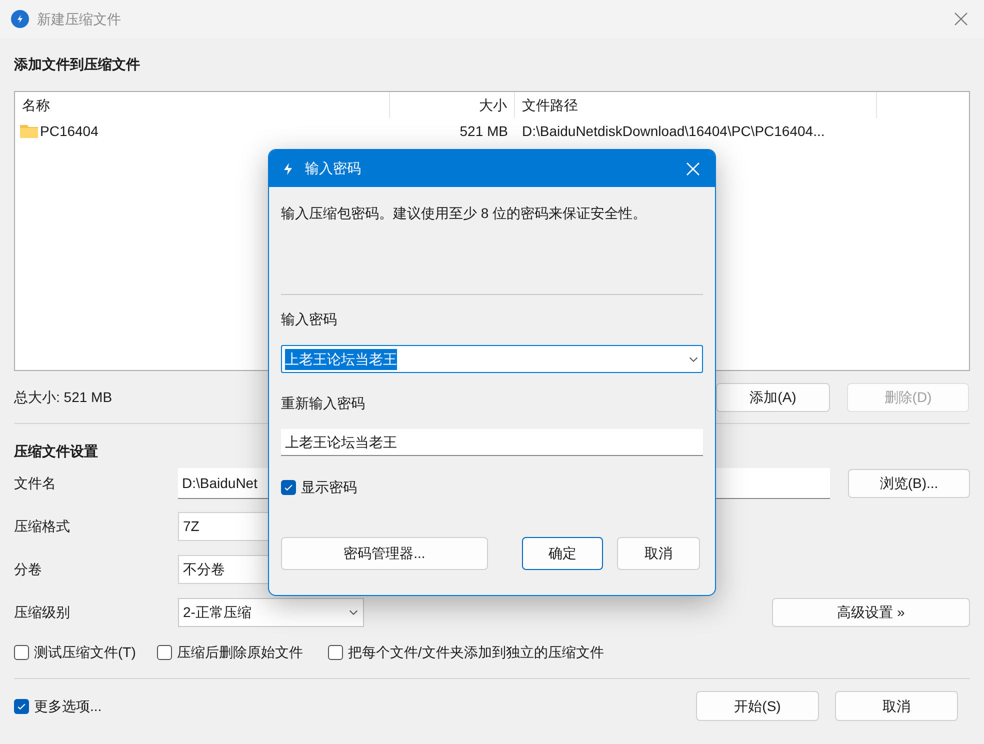 This screenshot has width=984, height=744. Describe the element at coordinates (202, 105) in the screenshot. I see `column-header: 名称` at that location.